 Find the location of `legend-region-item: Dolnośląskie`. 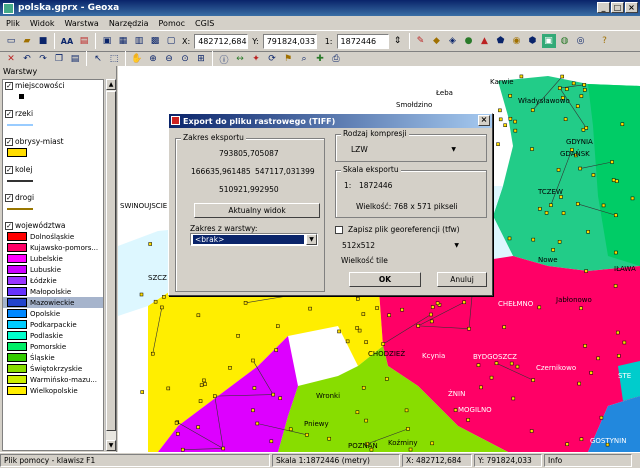

legend-region-item: Dolnośląskie is located at coordinates (53, 236).